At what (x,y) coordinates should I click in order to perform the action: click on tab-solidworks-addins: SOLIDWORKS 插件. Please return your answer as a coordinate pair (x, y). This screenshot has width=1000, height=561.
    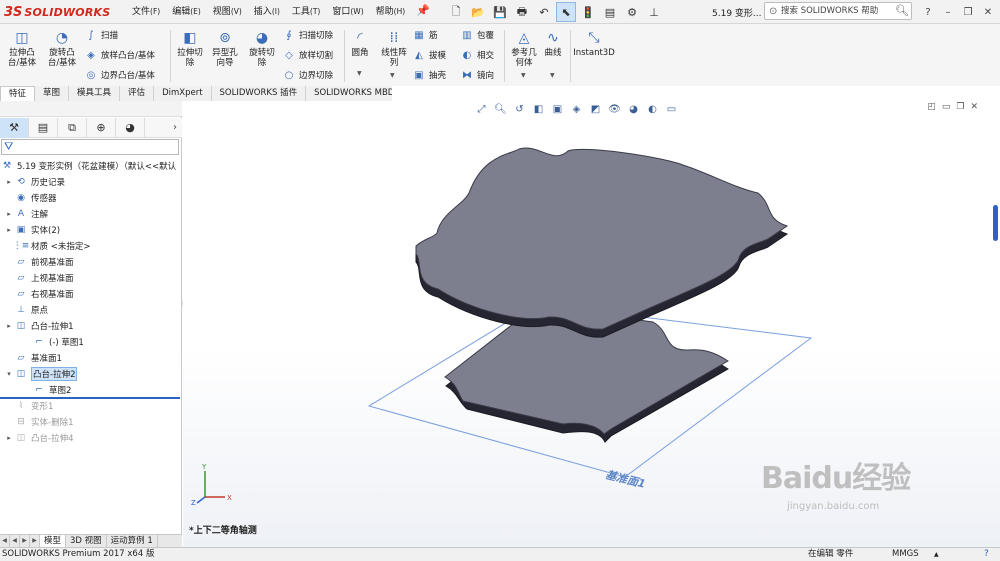
    Looking at the image, I should click on (259, 93).